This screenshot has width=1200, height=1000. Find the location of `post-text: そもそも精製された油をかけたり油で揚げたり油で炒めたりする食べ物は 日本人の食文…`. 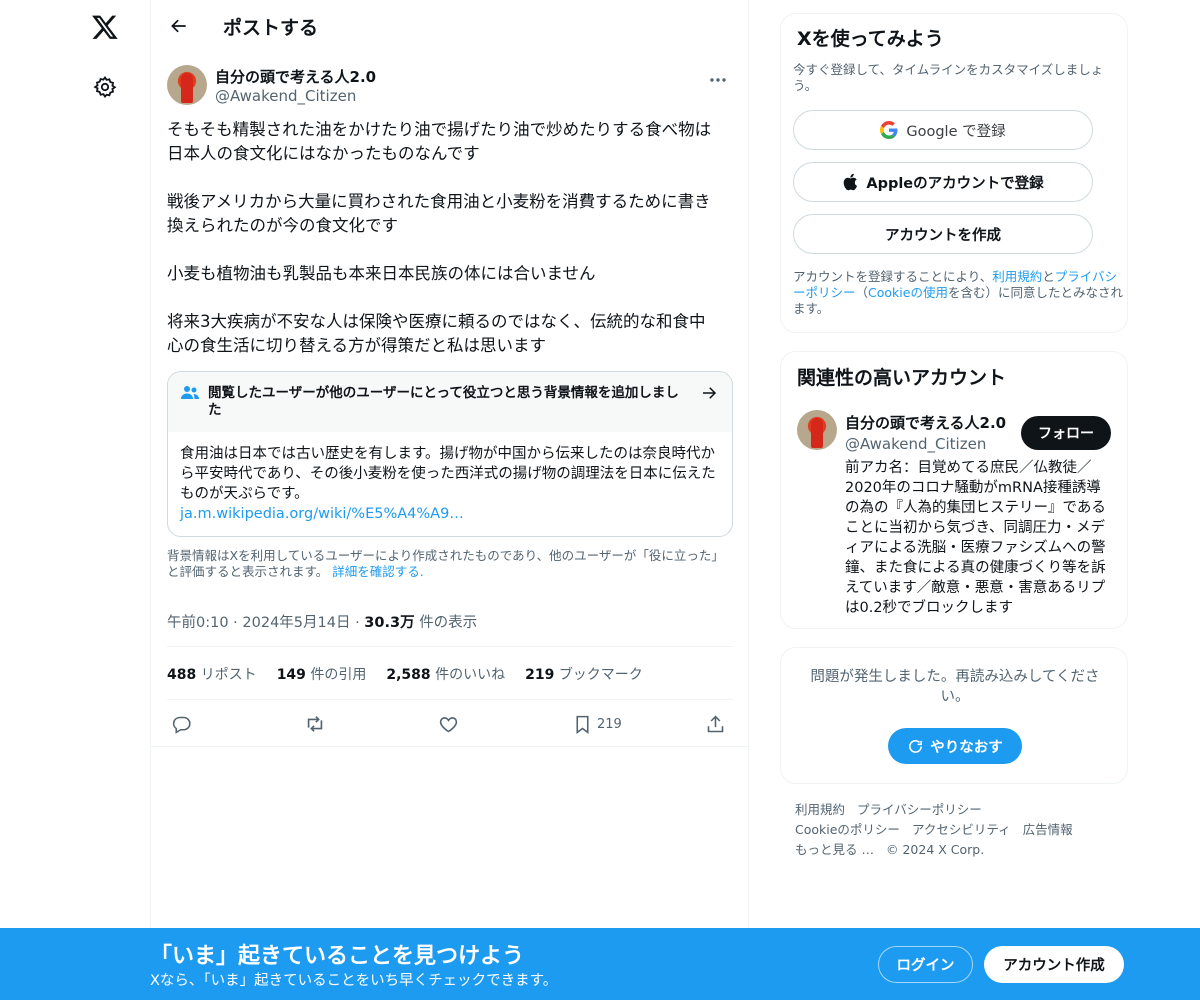

post-text: そもそも精製された油をかけたり油で揚げたり油で炒めたりする食べ物は 日本人の食文… is located at coordinates (450, 238).